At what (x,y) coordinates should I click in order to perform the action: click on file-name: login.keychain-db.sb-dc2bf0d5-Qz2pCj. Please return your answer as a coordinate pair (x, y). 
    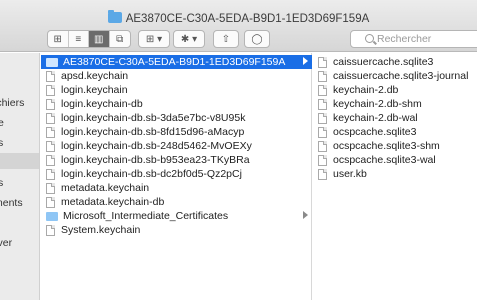
    Looking at the image, I should click on (151, 174).